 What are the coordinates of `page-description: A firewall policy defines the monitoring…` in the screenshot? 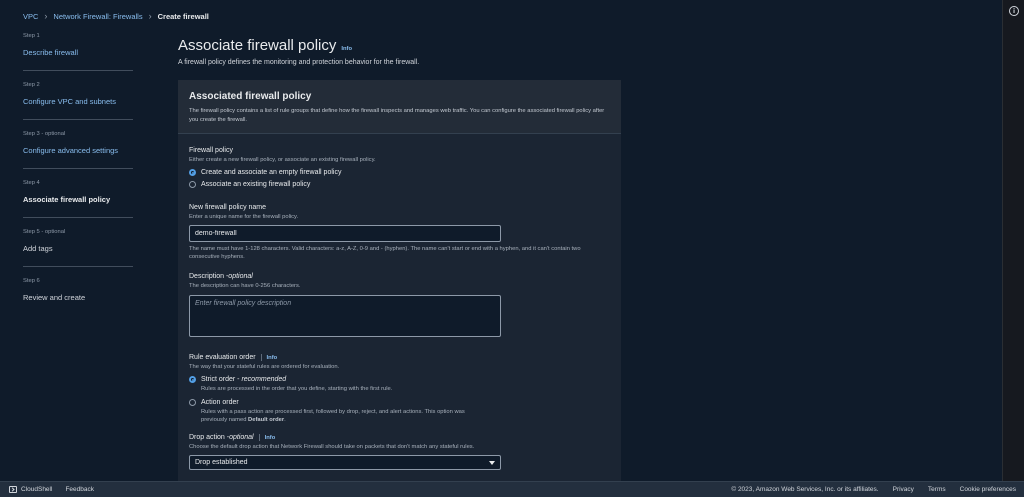 It's located at (299, 62).